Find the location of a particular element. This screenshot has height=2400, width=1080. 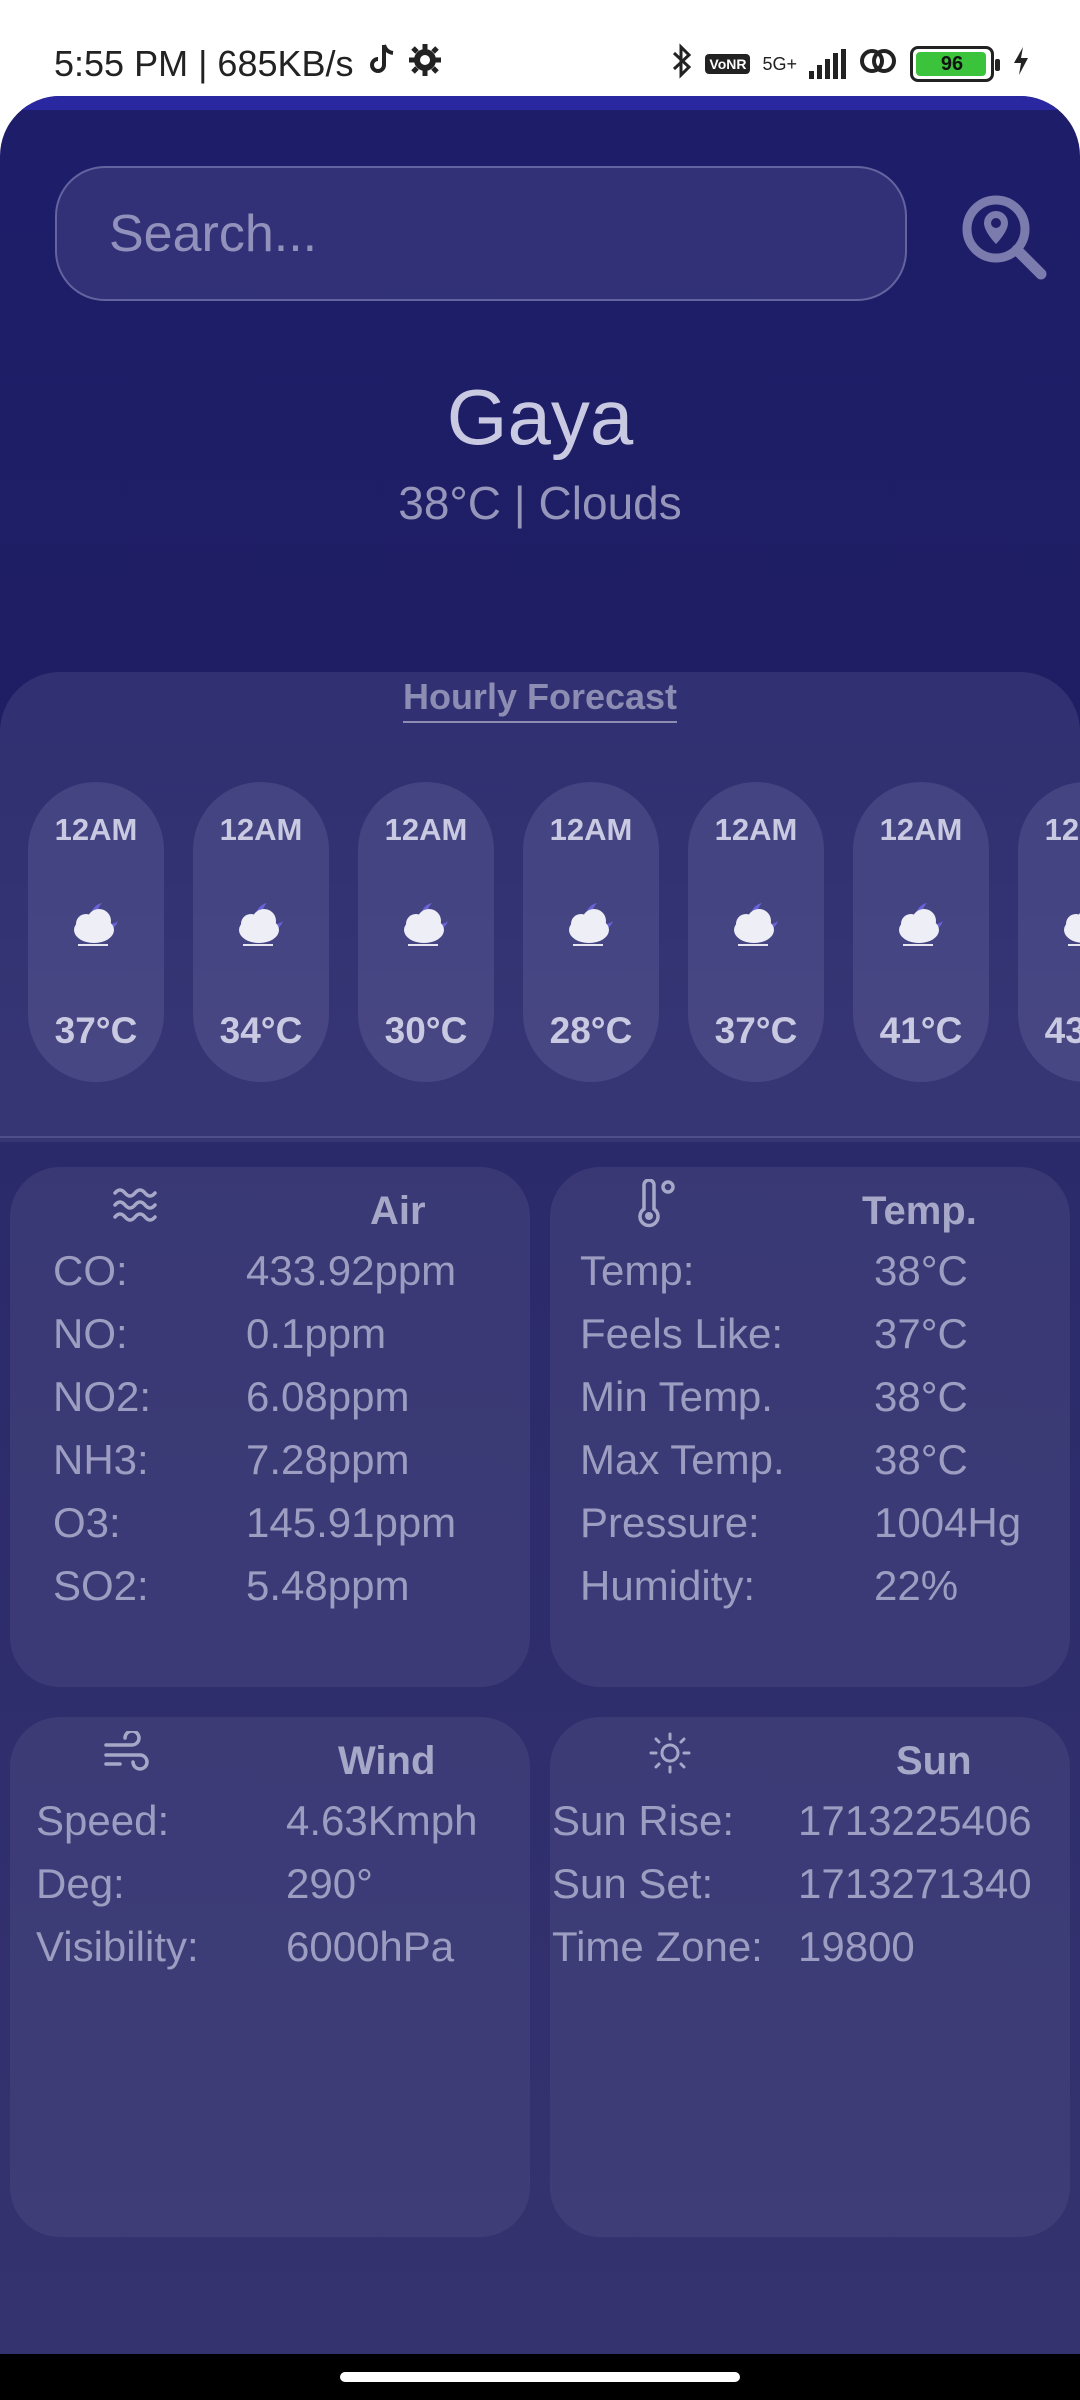

sun-row-label: Sun Rise: is located at coordinates (643, 1820).